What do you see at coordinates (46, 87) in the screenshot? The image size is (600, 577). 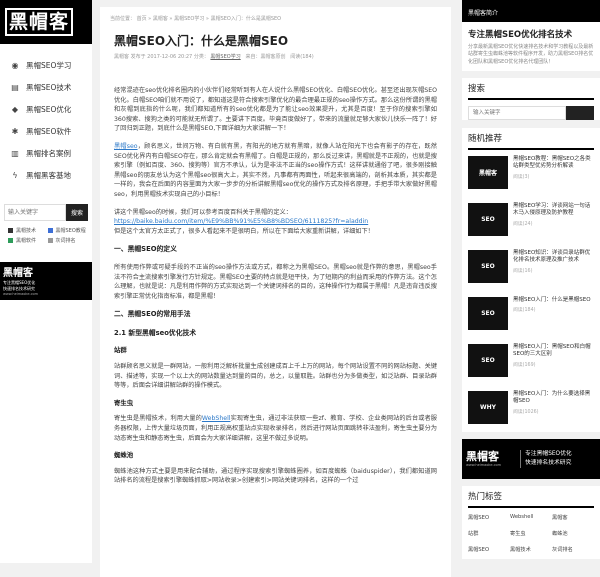 I see `nav-item-seo-tech: ▤ 黑帽SEO技术` at bounding box center [46, 87].